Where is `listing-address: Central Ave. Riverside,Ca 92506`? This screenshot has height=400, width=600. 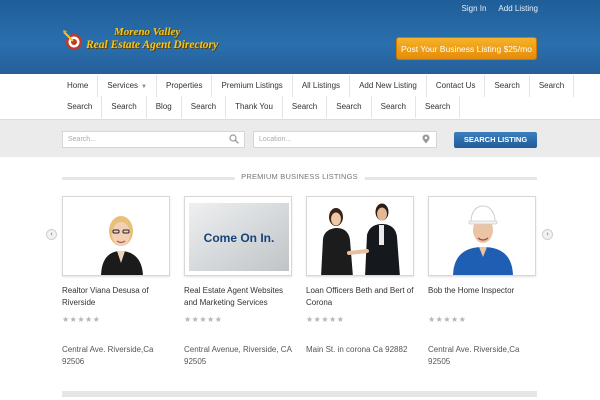 listing-address: Central Ave. Riverside,Ca 92506 is located at coordinates (108, 355).